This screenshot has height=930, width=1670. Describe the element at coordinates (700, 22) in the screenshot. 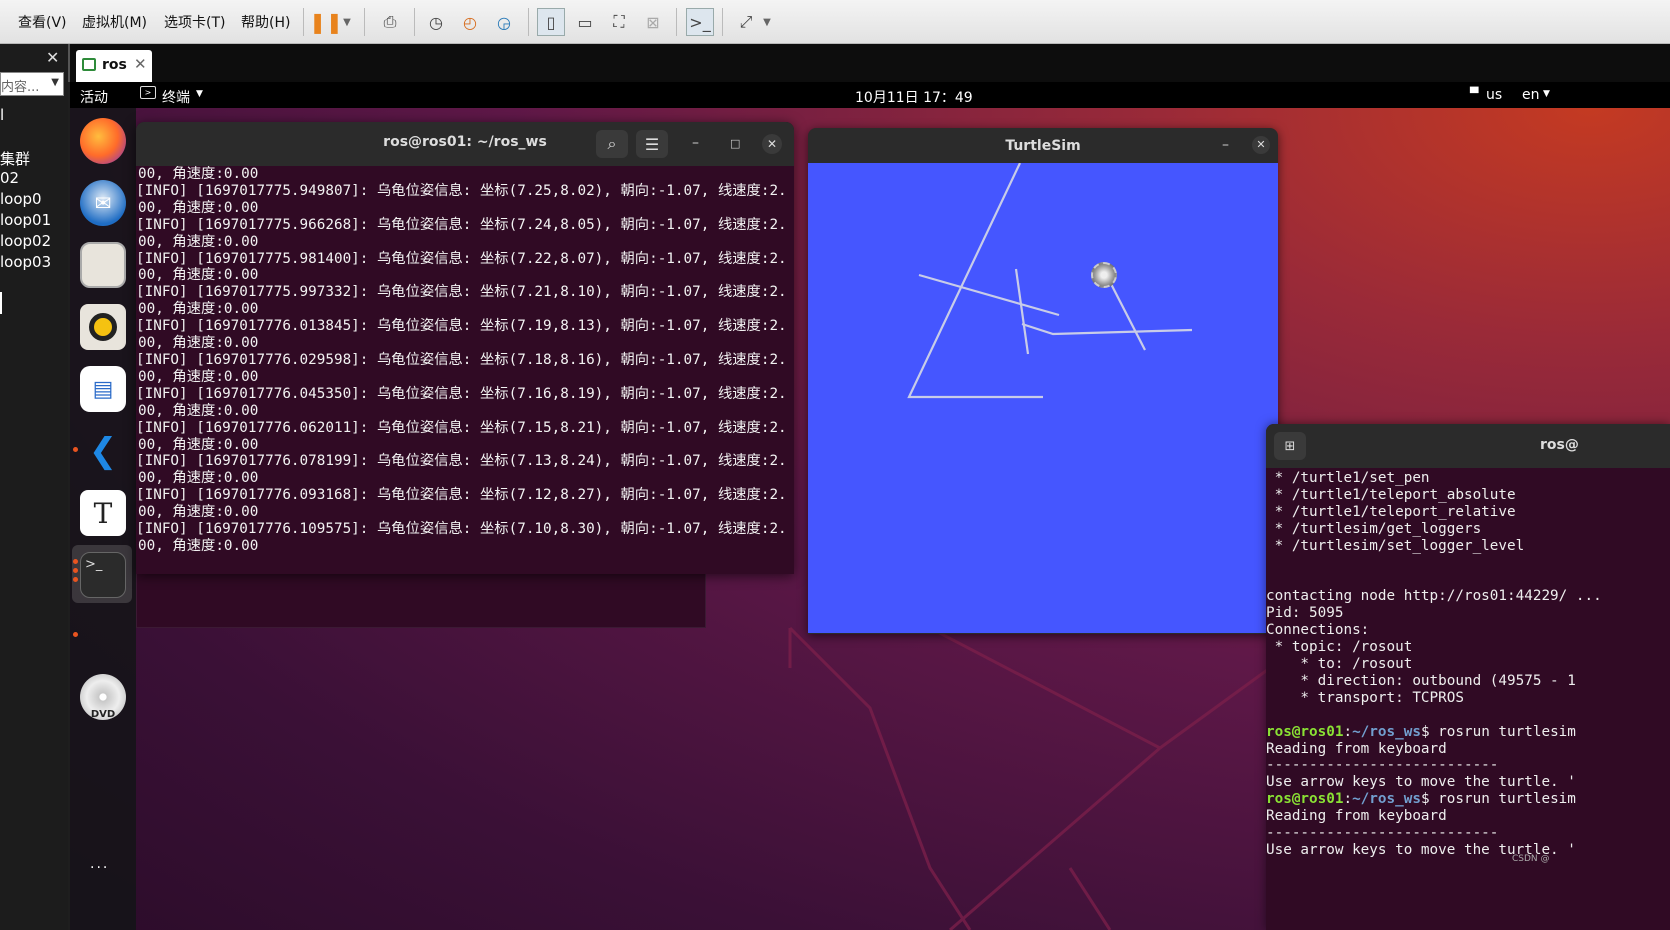

I see `console-view-icon: >_` at that location.